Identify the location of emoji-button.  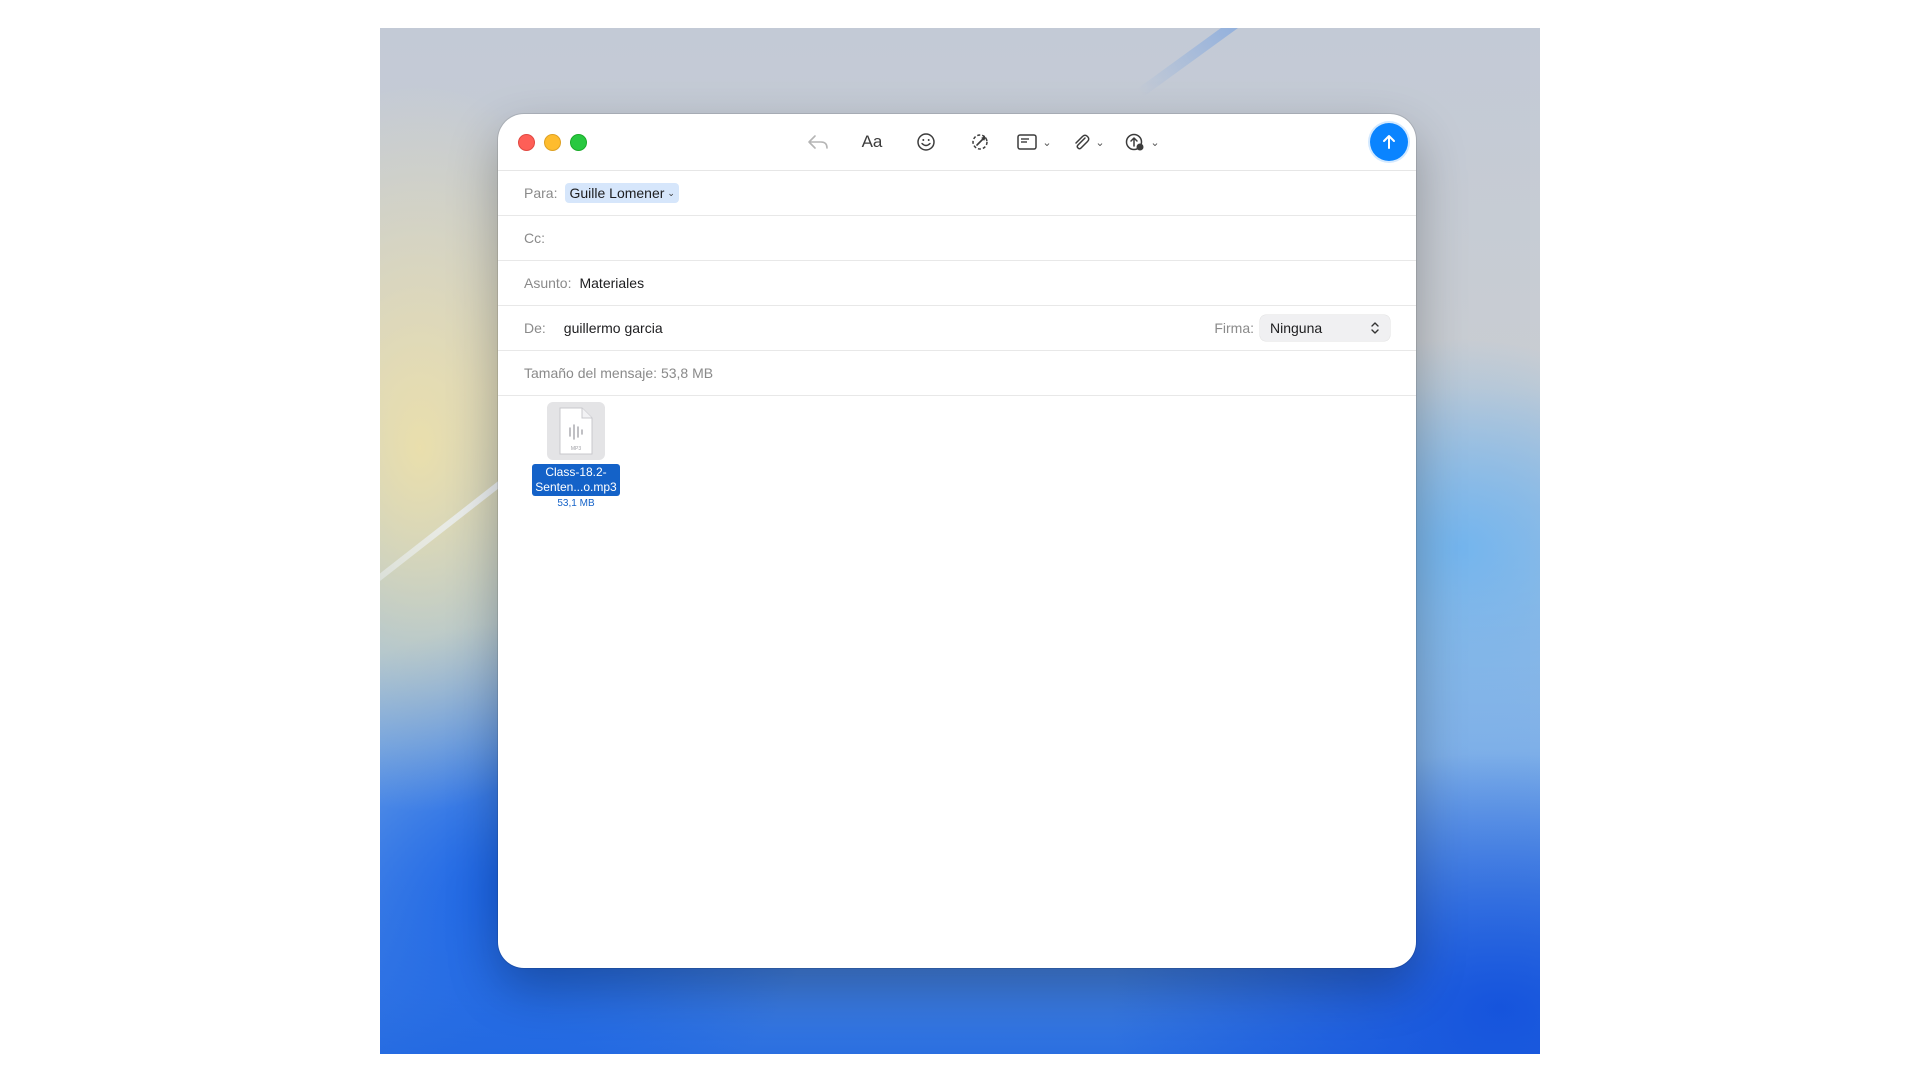
(926, 142).